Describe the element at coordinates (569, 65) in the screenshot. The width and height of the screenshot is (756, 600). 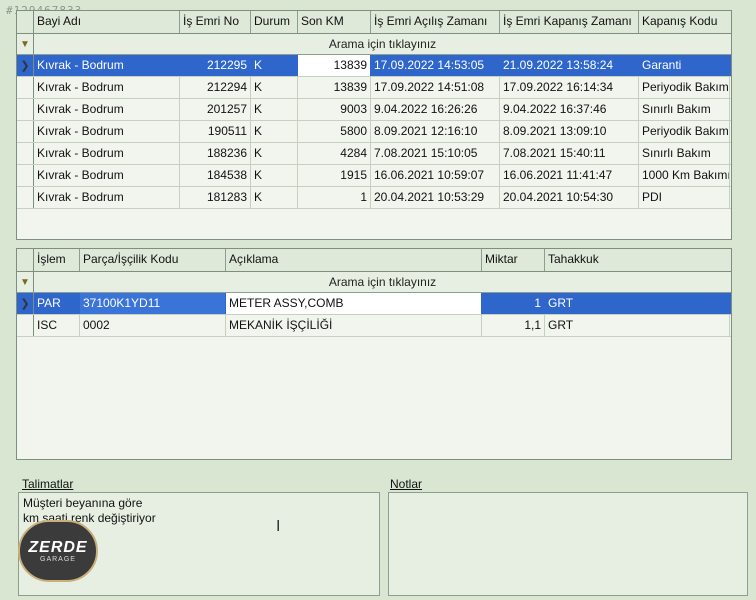
I see `cell-close-time: 21.09.2022 13:58:24` at that location.